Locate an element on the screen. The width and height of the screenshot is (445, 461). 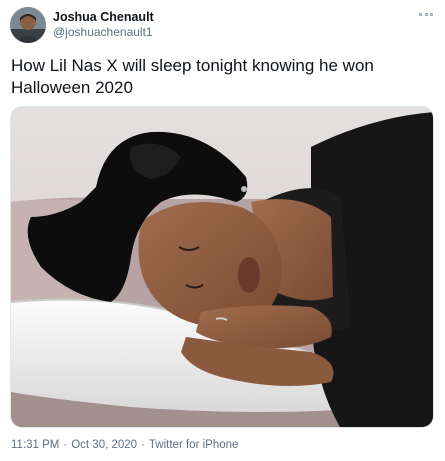
more-options-icon is located at coordinates (426, 14).